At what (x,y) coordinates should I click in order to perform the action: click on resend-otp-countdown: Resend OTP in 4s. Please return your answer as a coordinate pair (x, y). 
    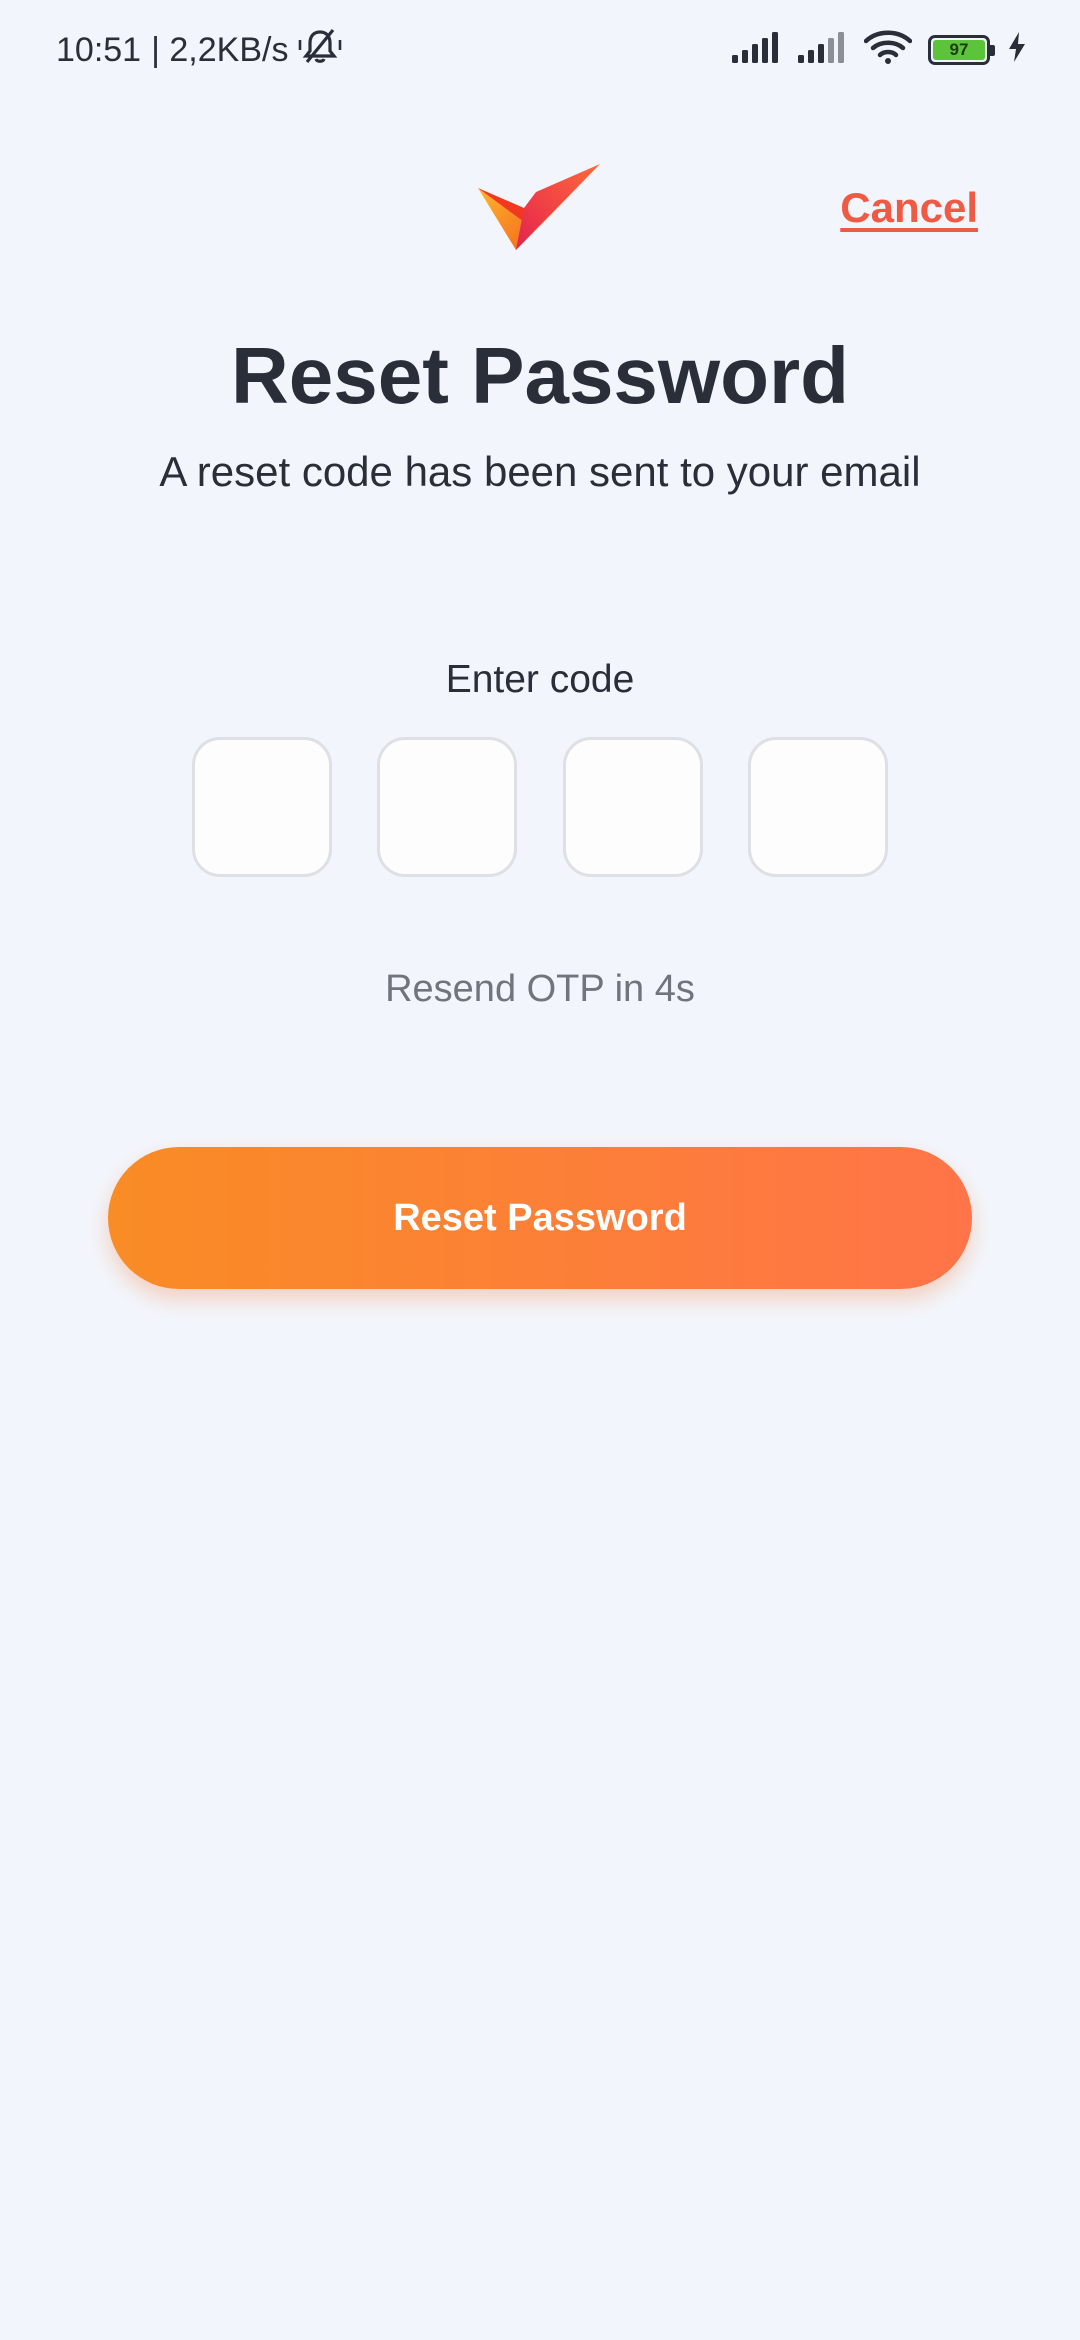
    Looking at the image, I should click on (540, 989).